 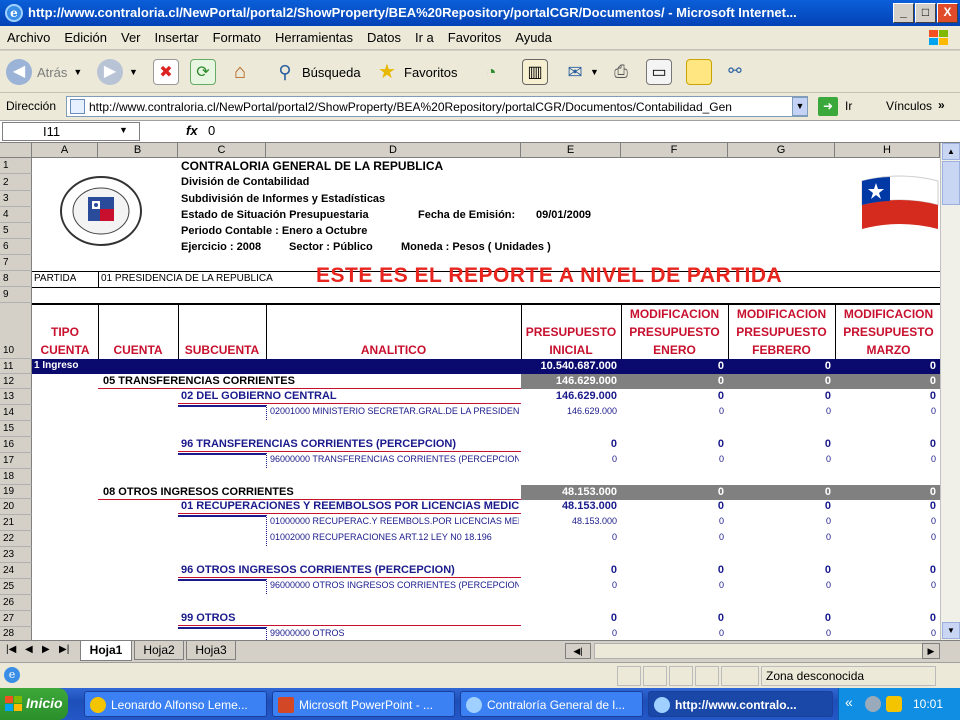 I want to click on row-header: 11, so click(x=16, y=366).